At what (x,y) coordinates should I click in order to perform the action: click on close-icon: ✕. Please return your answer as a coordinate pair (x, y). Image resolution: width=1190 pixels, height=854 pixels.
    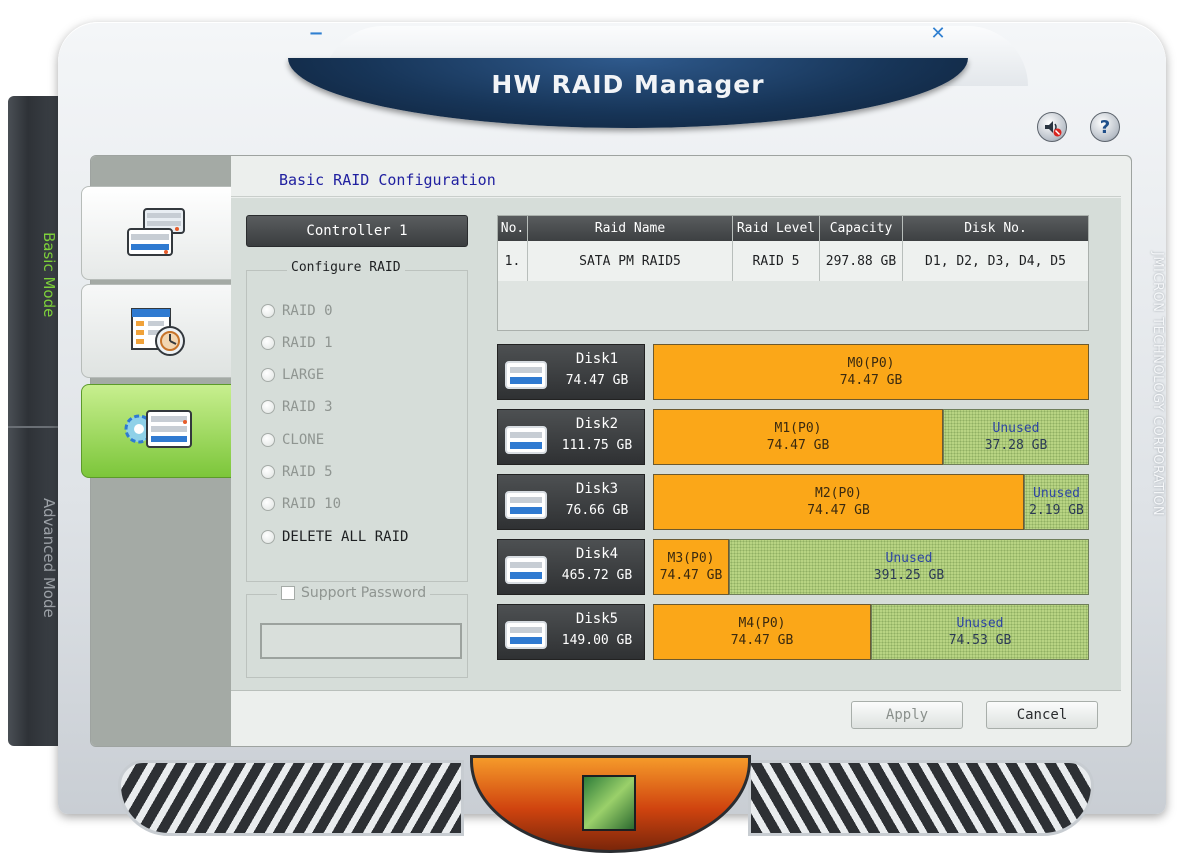
    Looking at the image, I should click on (938, 33).